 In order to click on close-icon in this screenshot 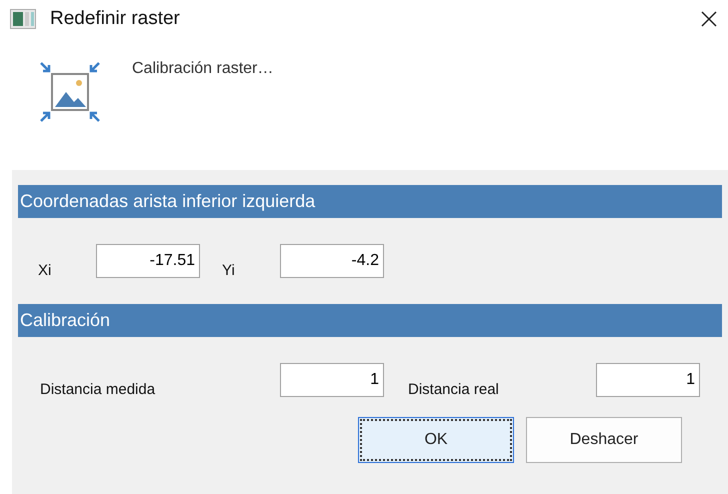, I will do `click(709, 19)`.